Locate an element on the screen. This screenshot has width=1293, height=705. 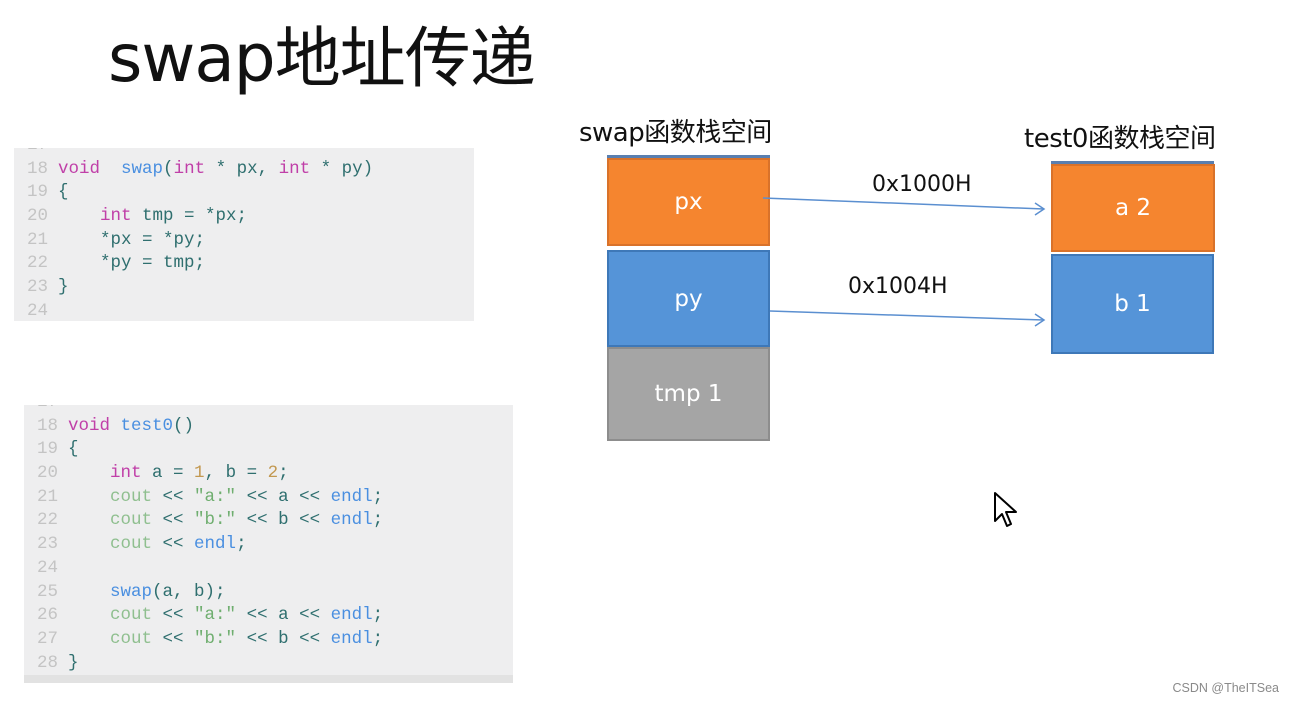
code-line: 20 int tmp = *px; is located at coordinates (244, 217).